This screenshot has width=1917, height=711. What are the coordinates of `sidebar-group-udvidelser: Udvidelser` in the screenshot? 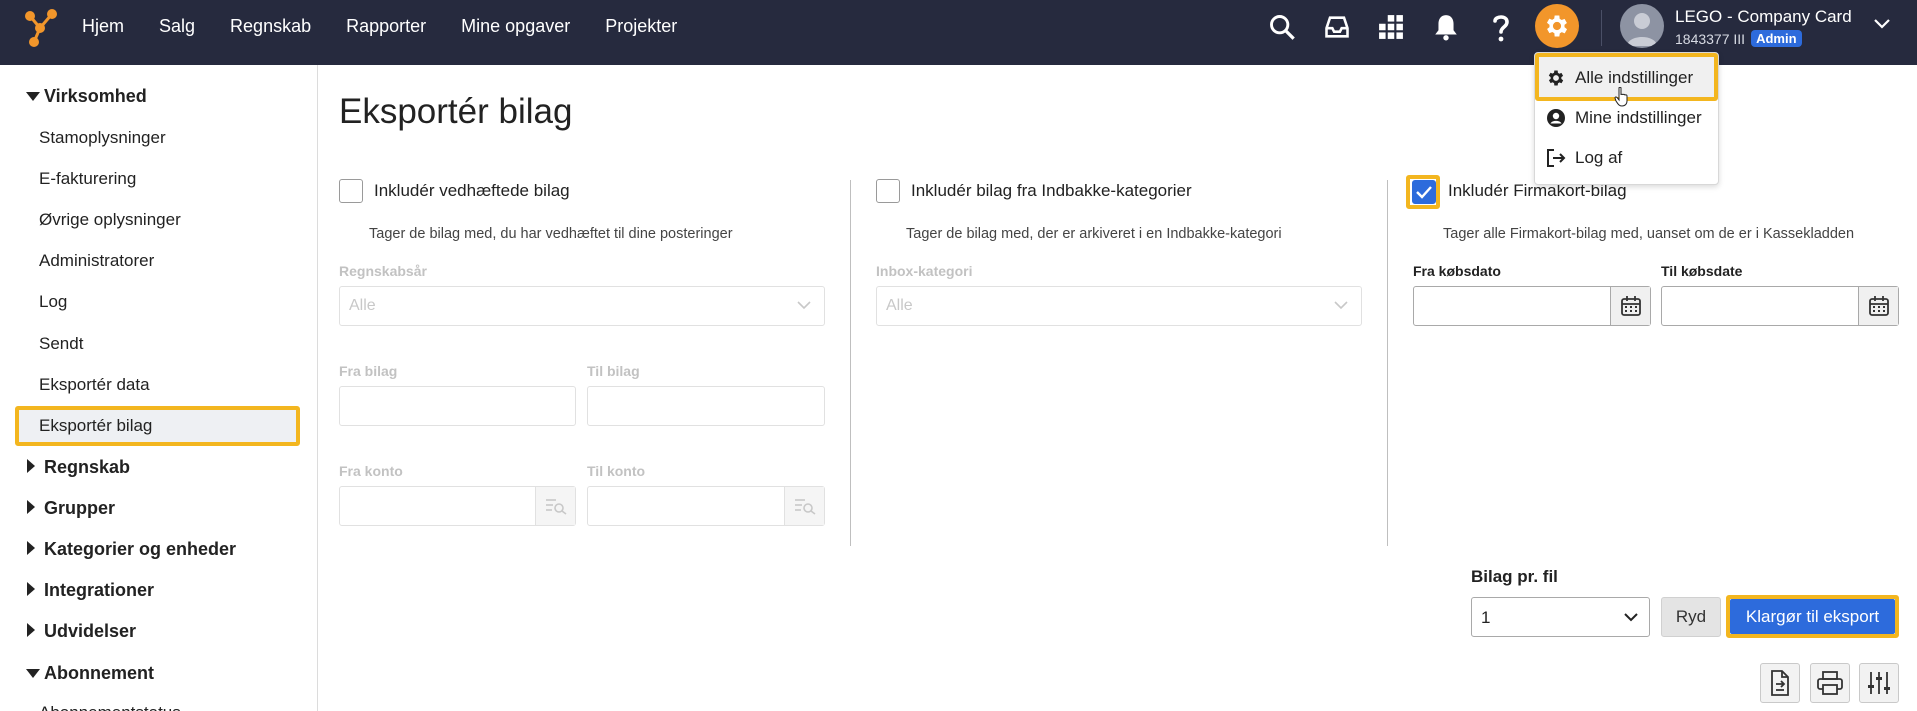 It's located at (81, 631).